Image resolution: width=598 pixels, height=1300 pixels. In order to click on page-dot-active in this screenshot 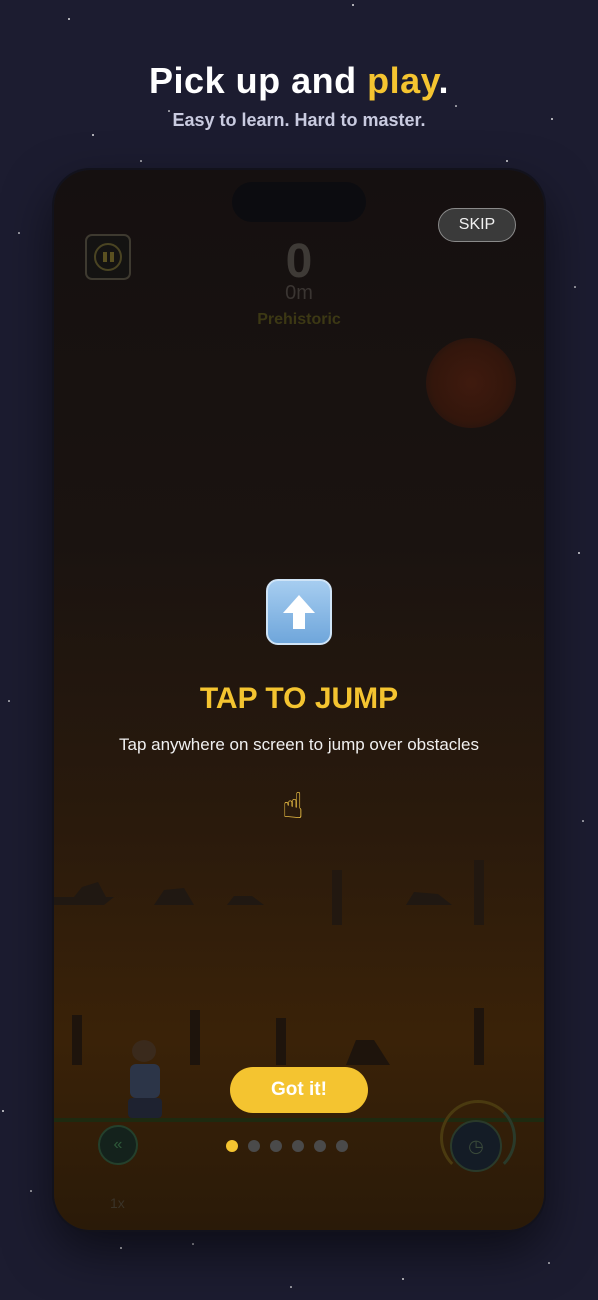, I will do `click(232, 1146)`.